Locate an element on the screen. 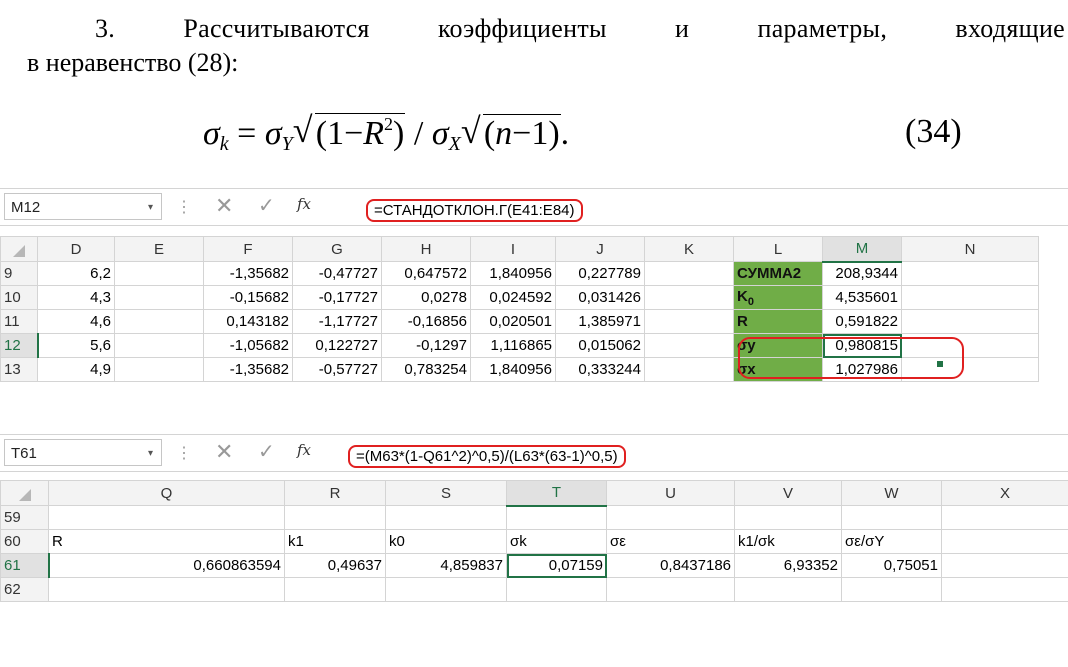 The height and width of the screenshot is (667, 1068). col-header-q: Q is located at coordinates (166, 493).